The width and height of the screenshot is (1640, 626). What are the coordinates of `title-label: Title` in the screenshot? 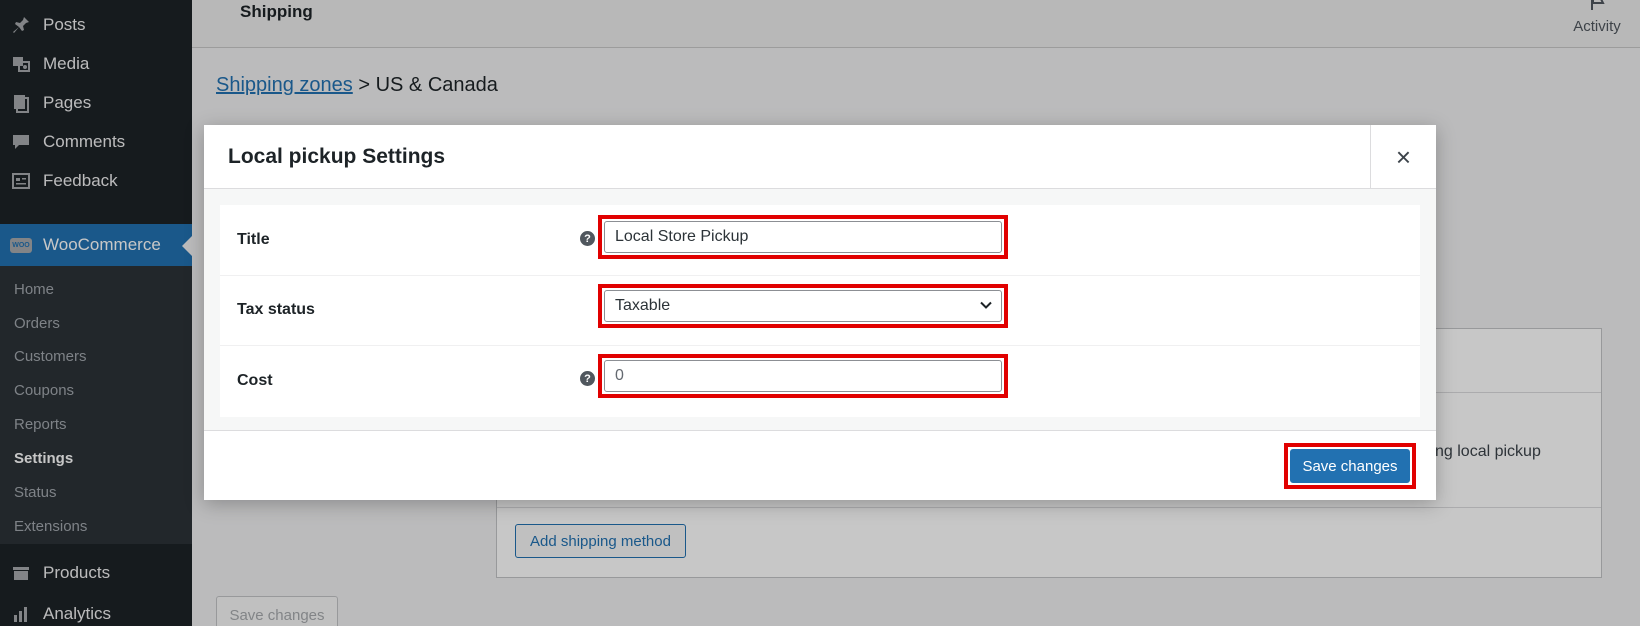 It's located at (253, 239).